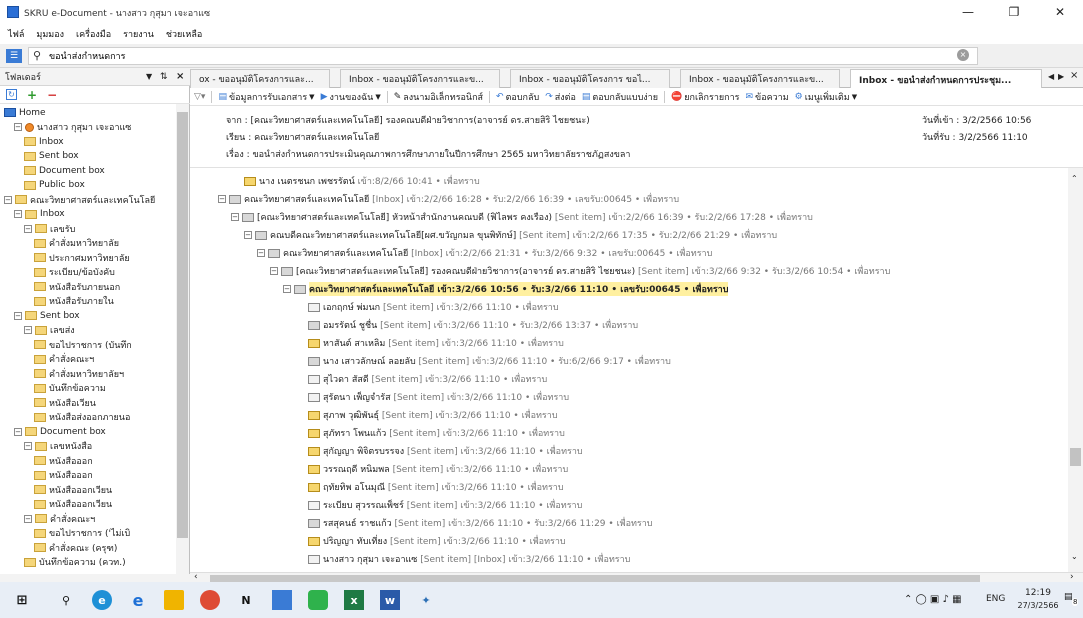 Image resolution: width=1083 pixels, height=618 pixels. Describe the element at coordinates (14, 56) in the screenshot. I see `search-mode-icon: ☰` at that location.